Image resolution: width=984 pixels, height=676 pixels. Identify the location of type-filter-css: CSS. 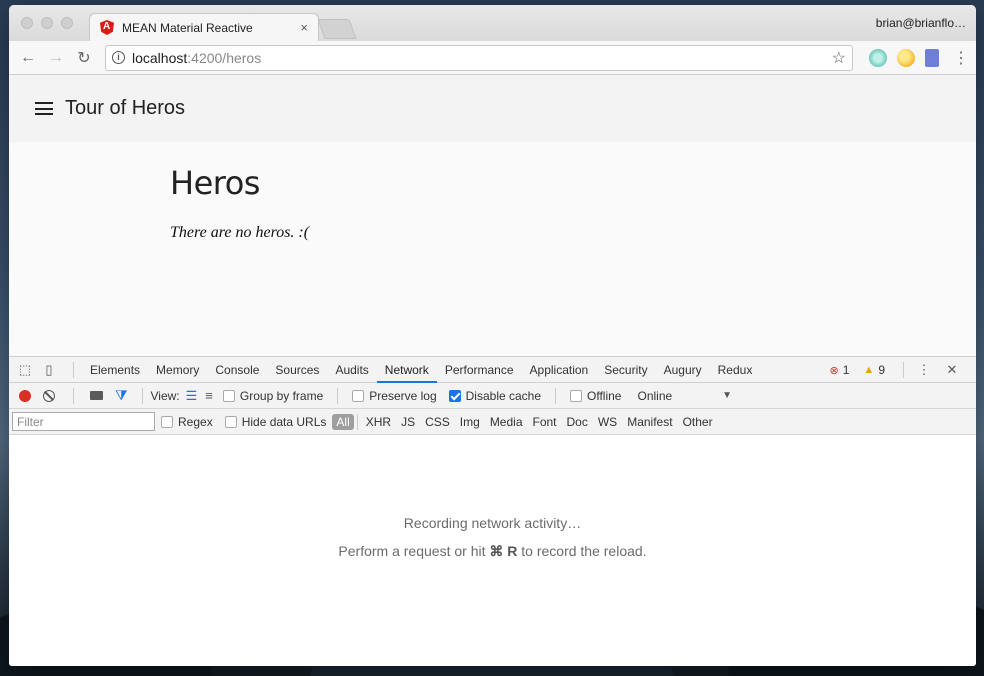
(437, 422).